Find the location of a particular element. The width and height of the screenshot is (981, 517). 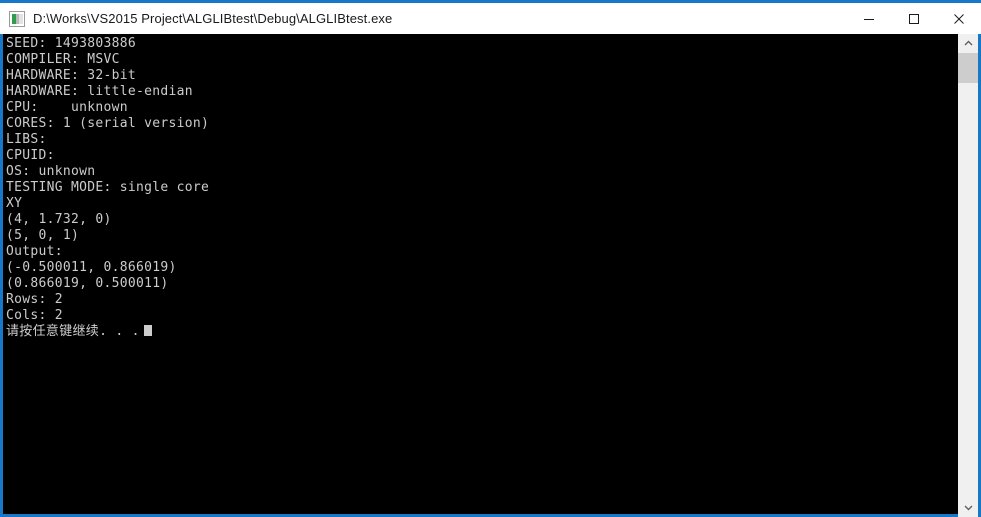

console-scrollbar is located at coordinates (968, 275).